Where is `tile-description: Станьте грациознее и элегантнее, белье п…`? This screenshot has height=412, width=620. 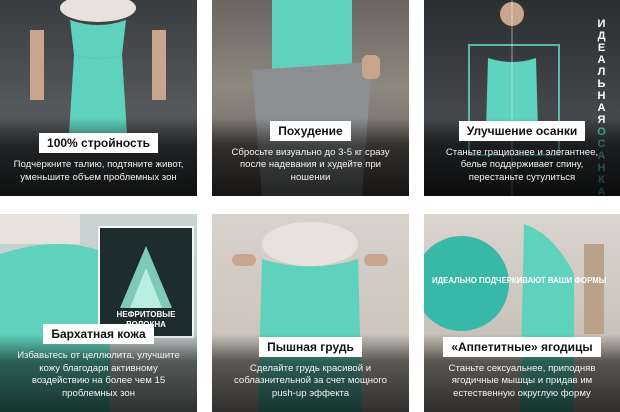 tile-description: Станьте грациознее и элегантнее, белье п… is located at coordinates (522, 164).